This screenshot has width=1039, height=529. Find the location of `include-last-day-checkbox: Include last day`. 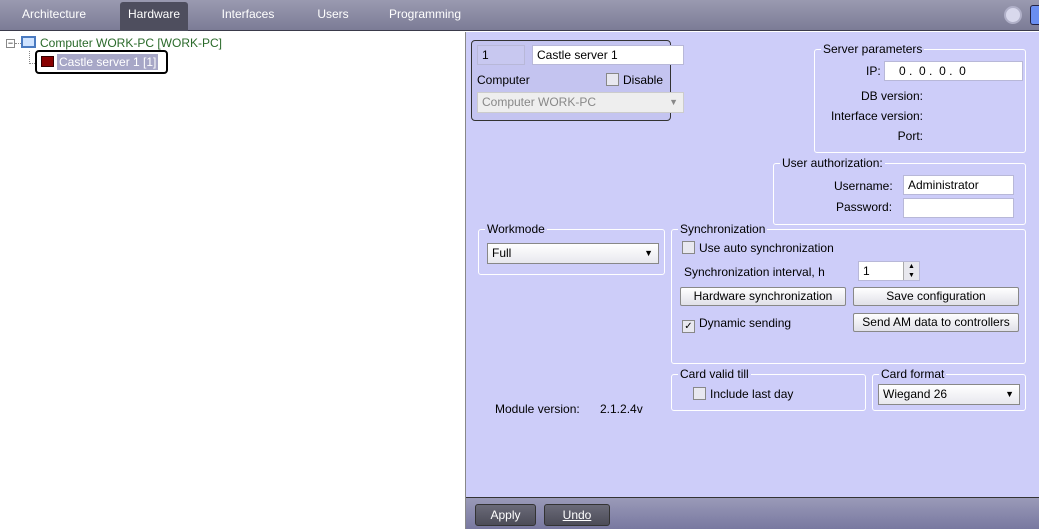

include-last-day-checkbox: Include last day is located at coordinates (743, 394).